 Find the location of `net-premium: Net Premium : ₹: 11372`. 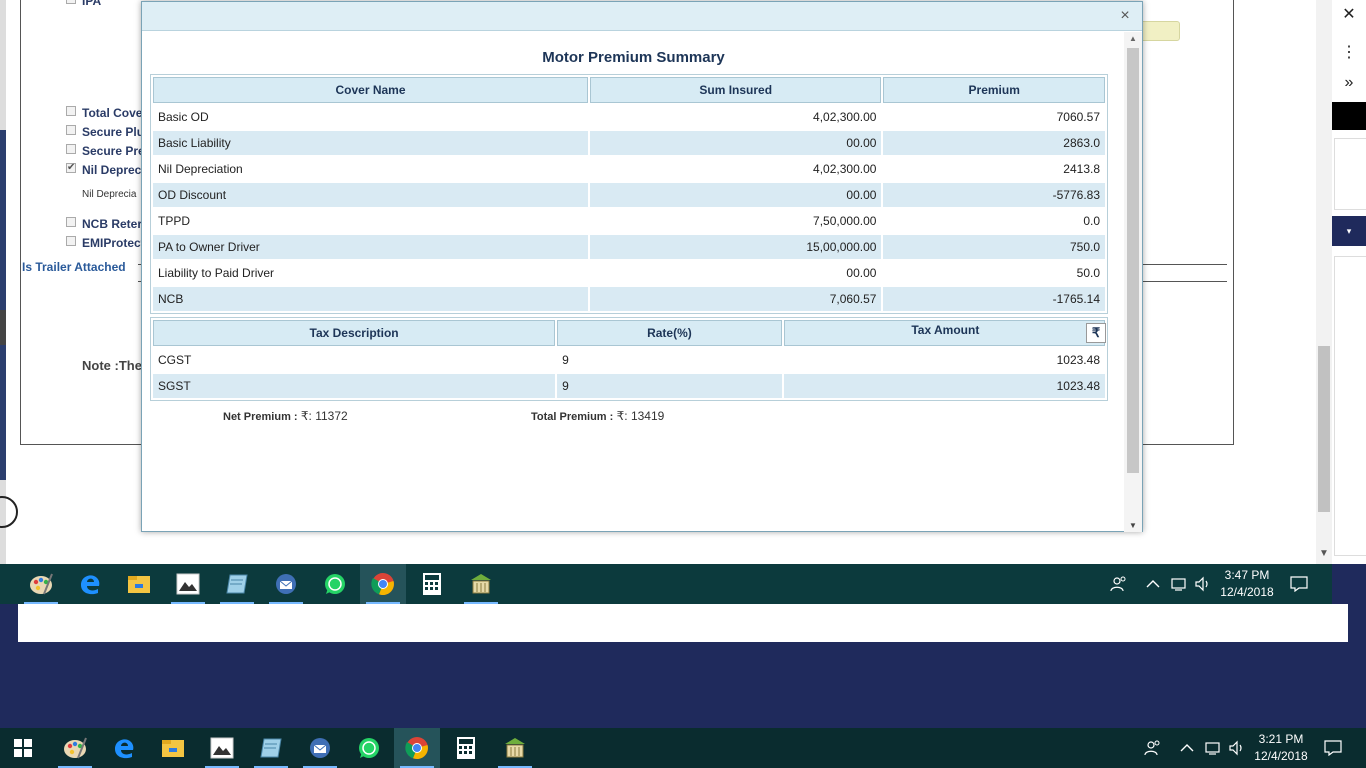

net-premium: Net Premium : ₹: 11372 is located at coordinates (285, 416).